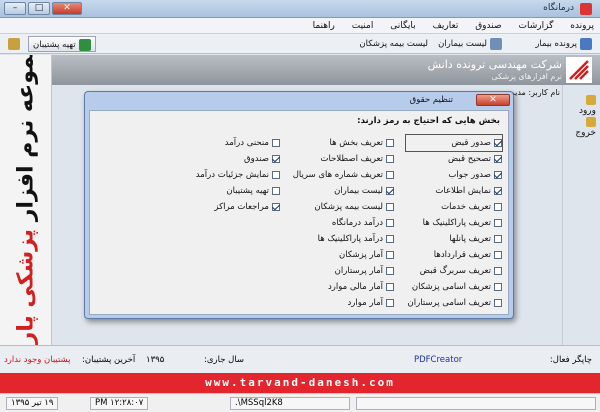 The width and height of the screenshot is (600, 412). What do you see at coordinates (15, 8) in the screenshot?
I see `minimize-button: –` at bounding box center [15, 8].